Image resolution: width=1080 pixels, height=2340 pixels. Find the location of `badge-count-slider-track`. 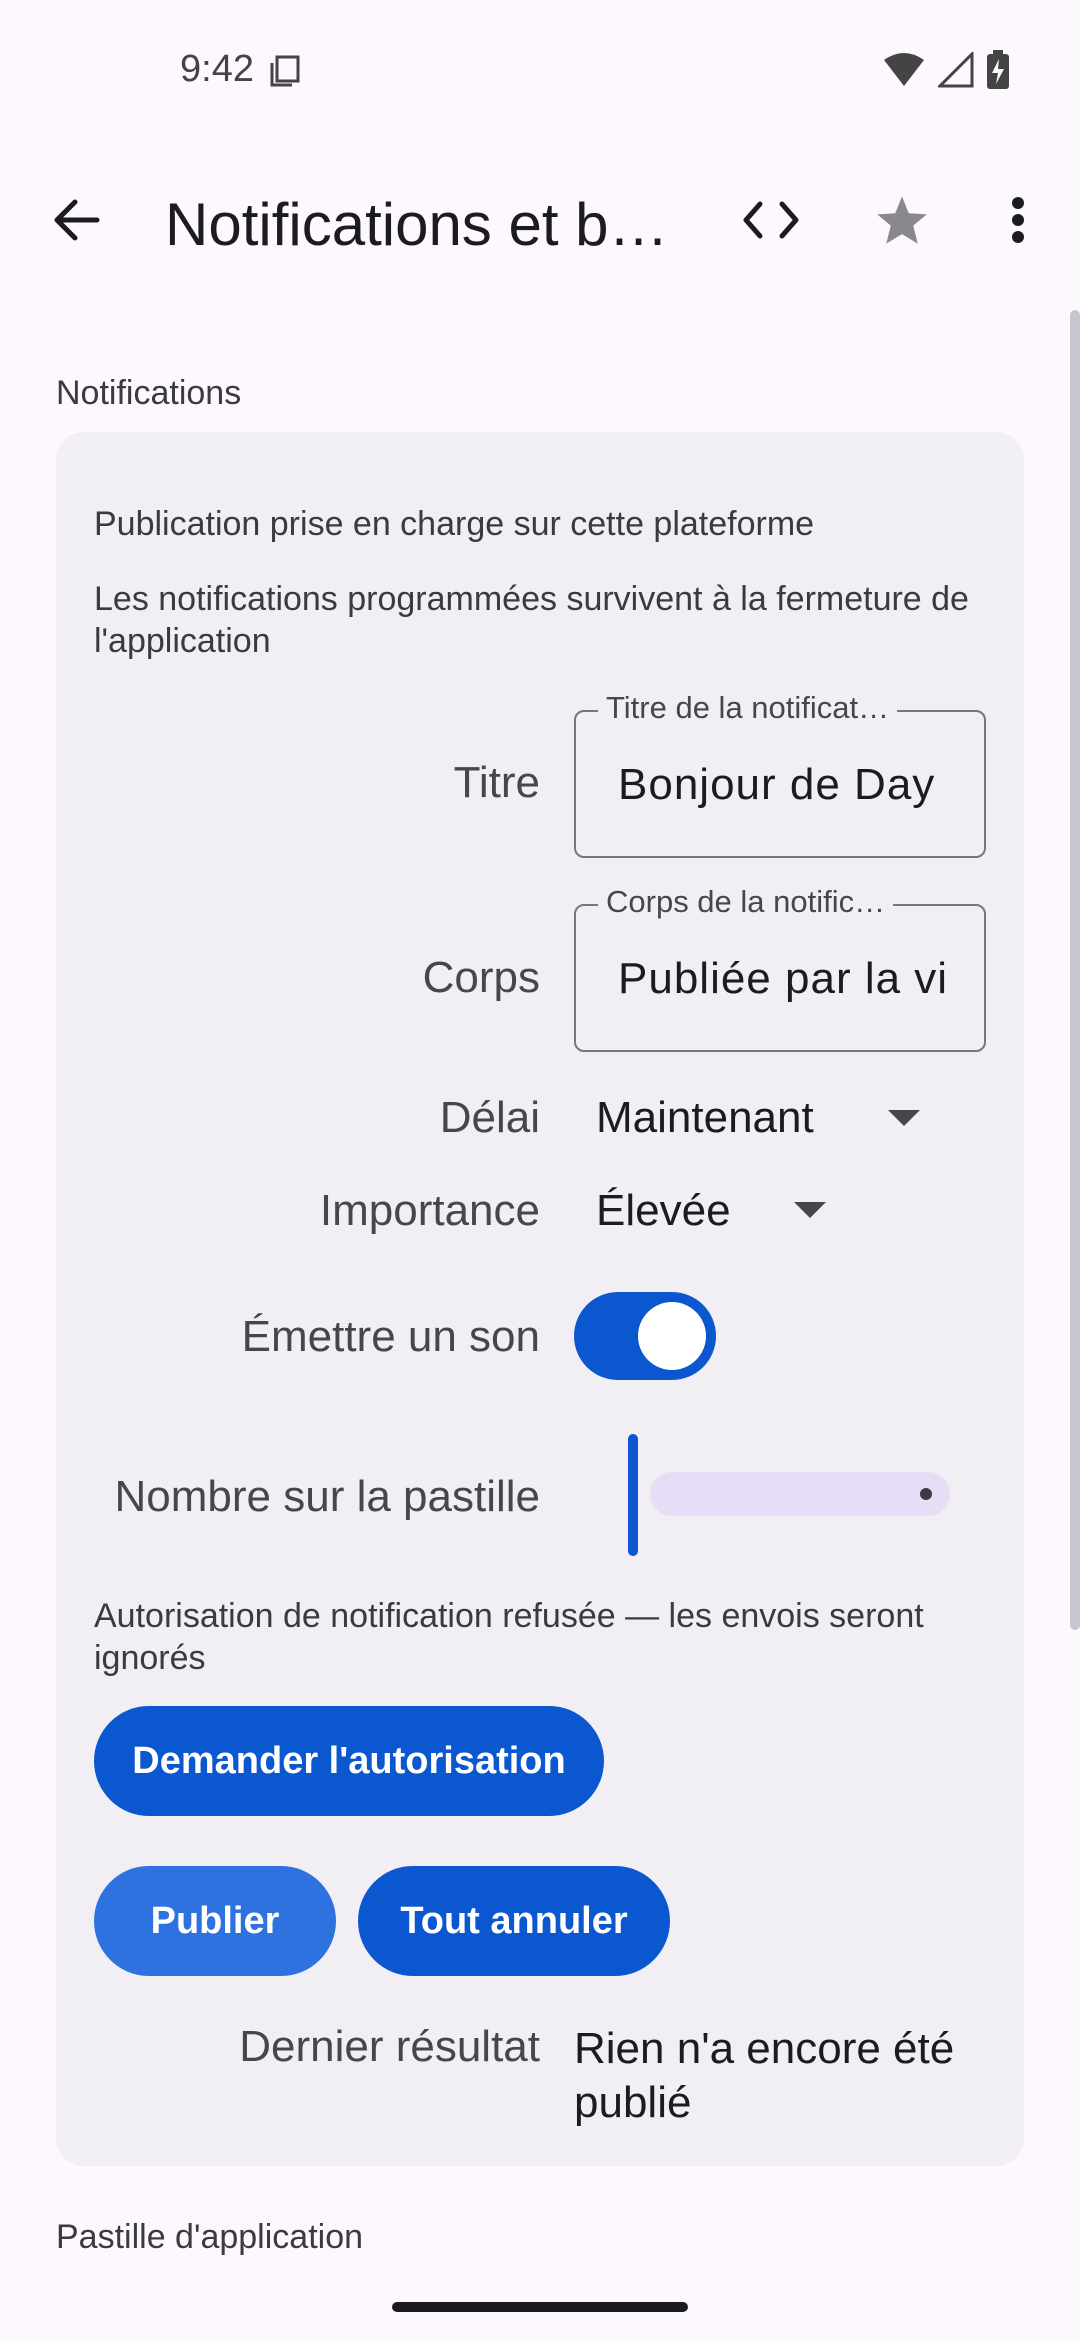

badge-count-slider-track is located at coordinates (800, 1494).